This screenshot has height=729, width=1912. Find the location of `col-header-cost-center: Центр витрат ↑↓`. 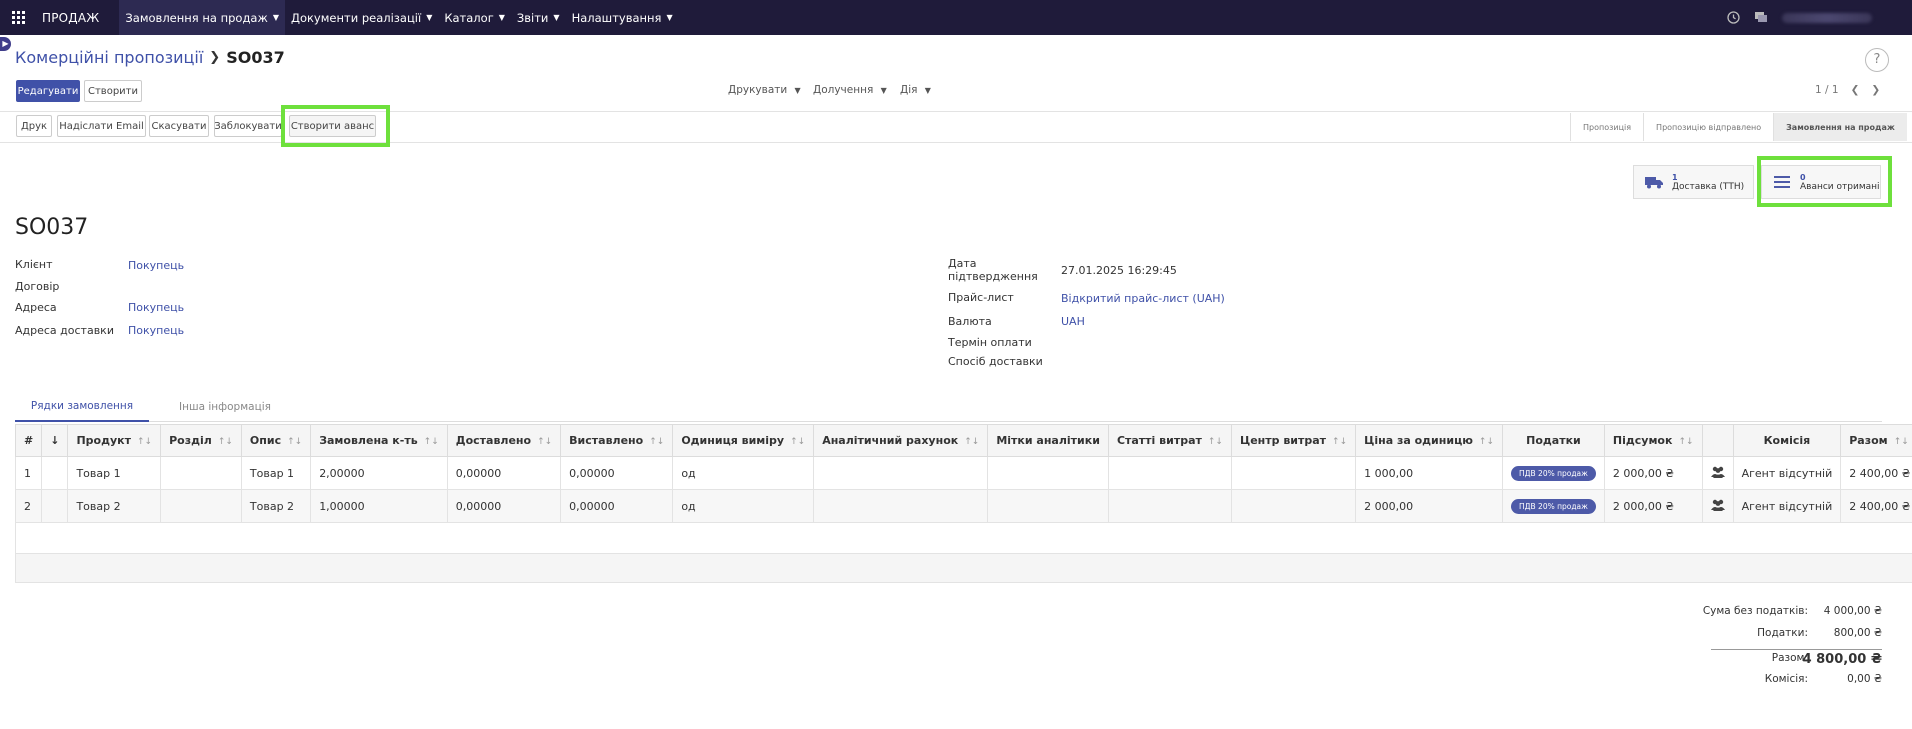

col-header-cost-center: Центр витрат ↑↓ is located at coordinates (1293, 440).